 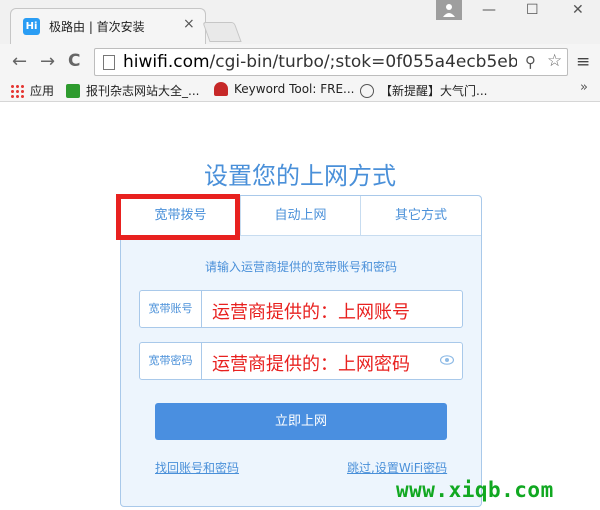 I want to click on back-icon: ←, so click(x=19, y=61).